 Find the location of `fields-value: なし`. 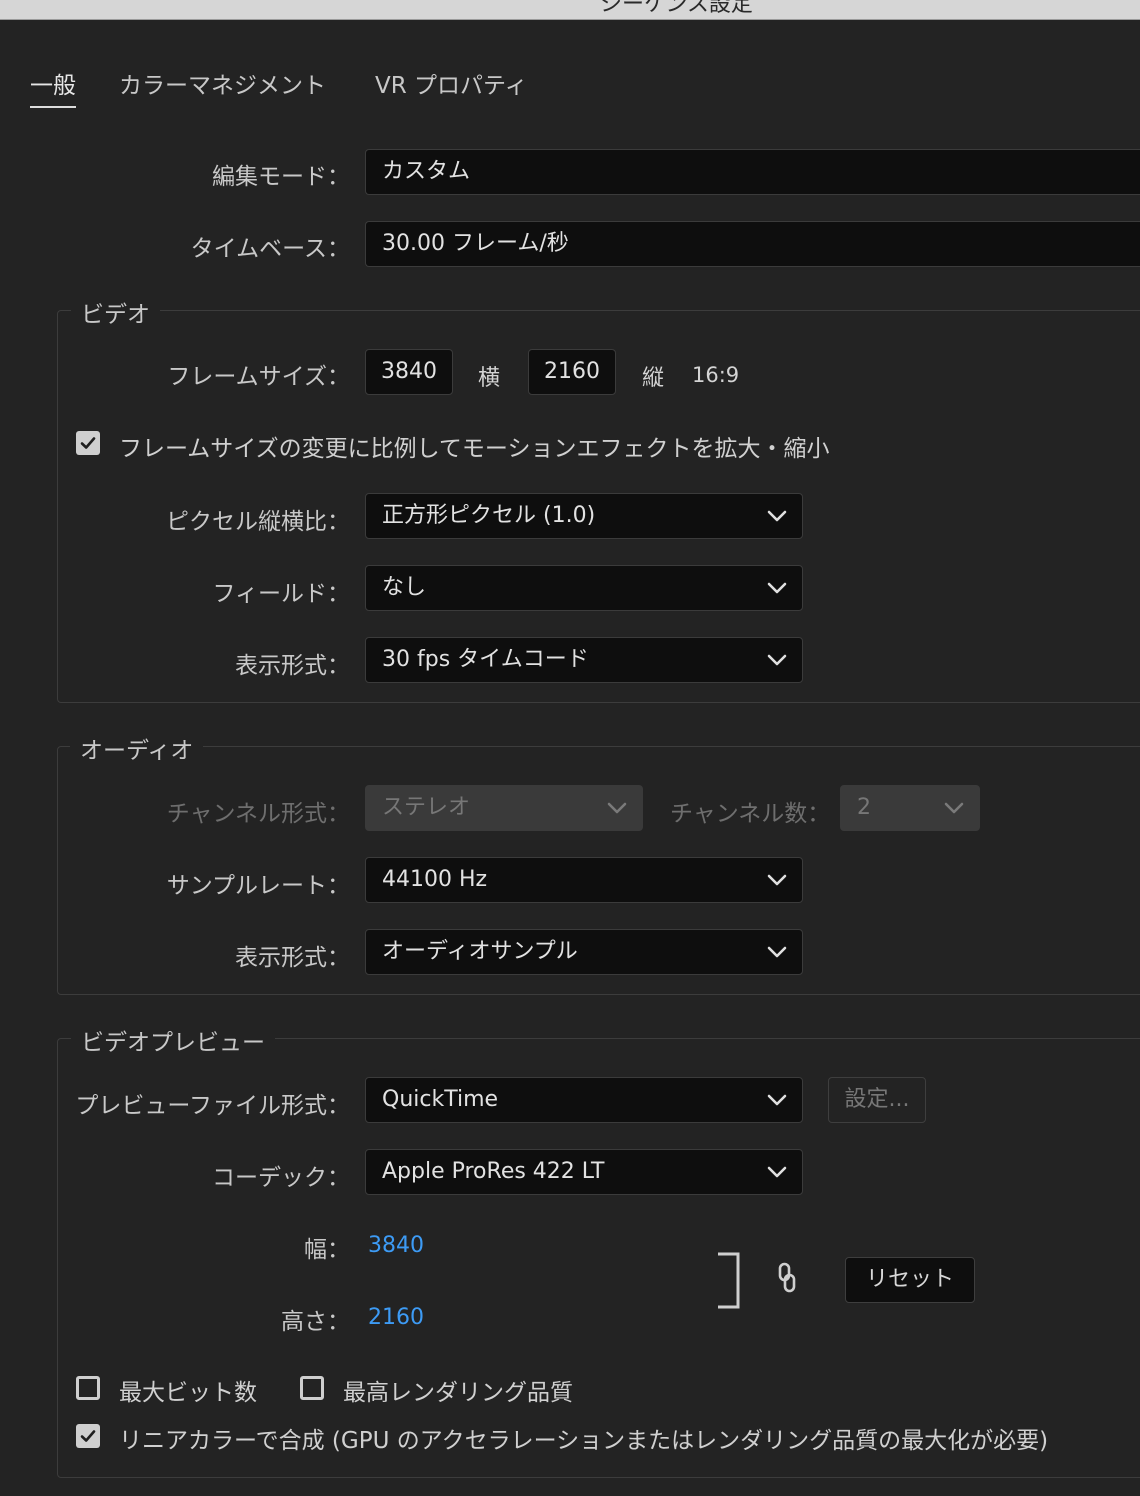

fields-value: なし is located at coordinates (404, 587).